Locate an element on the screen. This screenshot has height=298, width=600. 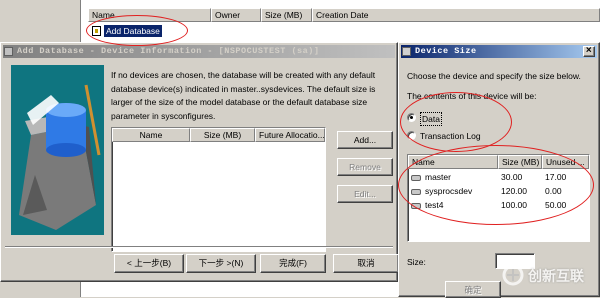
watermark-text: 创新互联 is located at coordinates (556, 276).